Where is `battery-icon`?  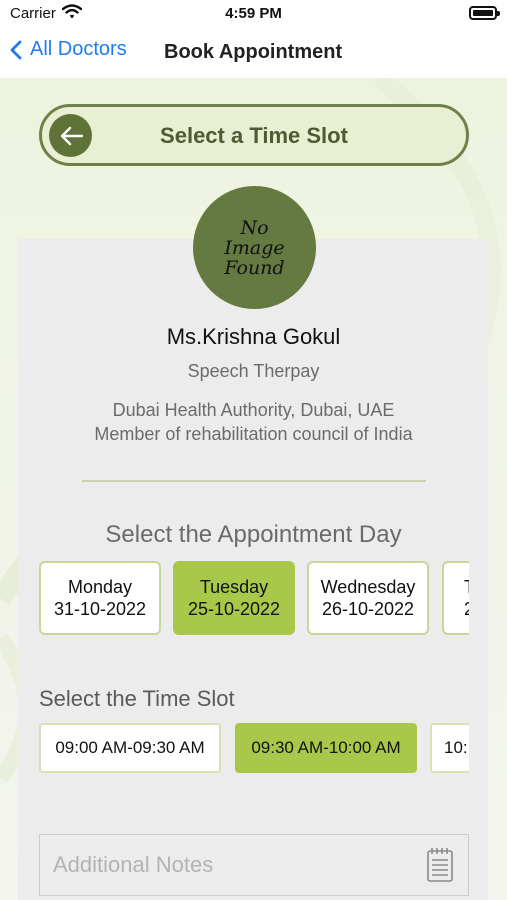 battery-icon is located at coordinates (484, 13).